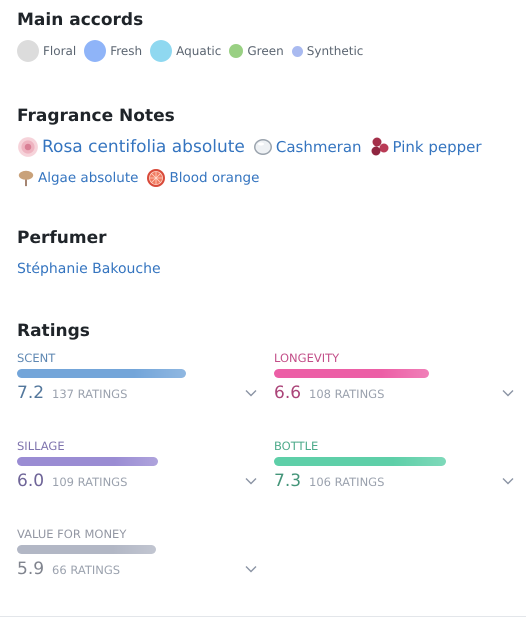  I want to click on accord-label: Green, so click(265, 51).